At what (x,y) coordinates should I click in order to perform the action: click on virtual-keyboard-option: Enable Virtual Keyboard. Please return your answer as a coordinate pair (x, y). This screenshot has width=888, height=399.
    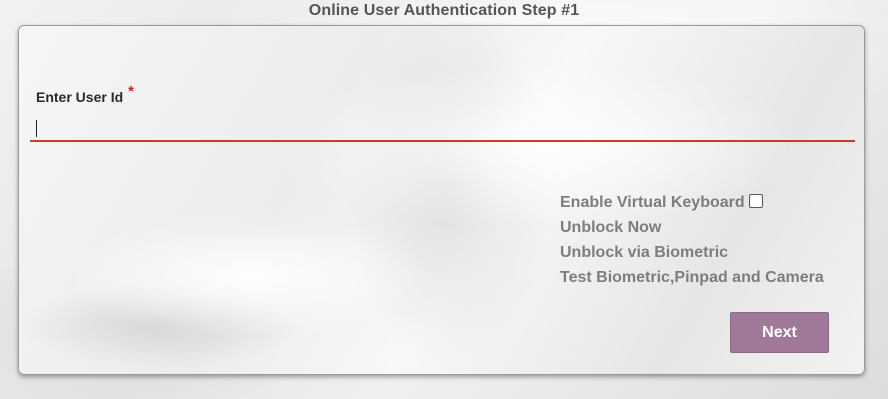
    Looking at the image, I should click on (692, 202).